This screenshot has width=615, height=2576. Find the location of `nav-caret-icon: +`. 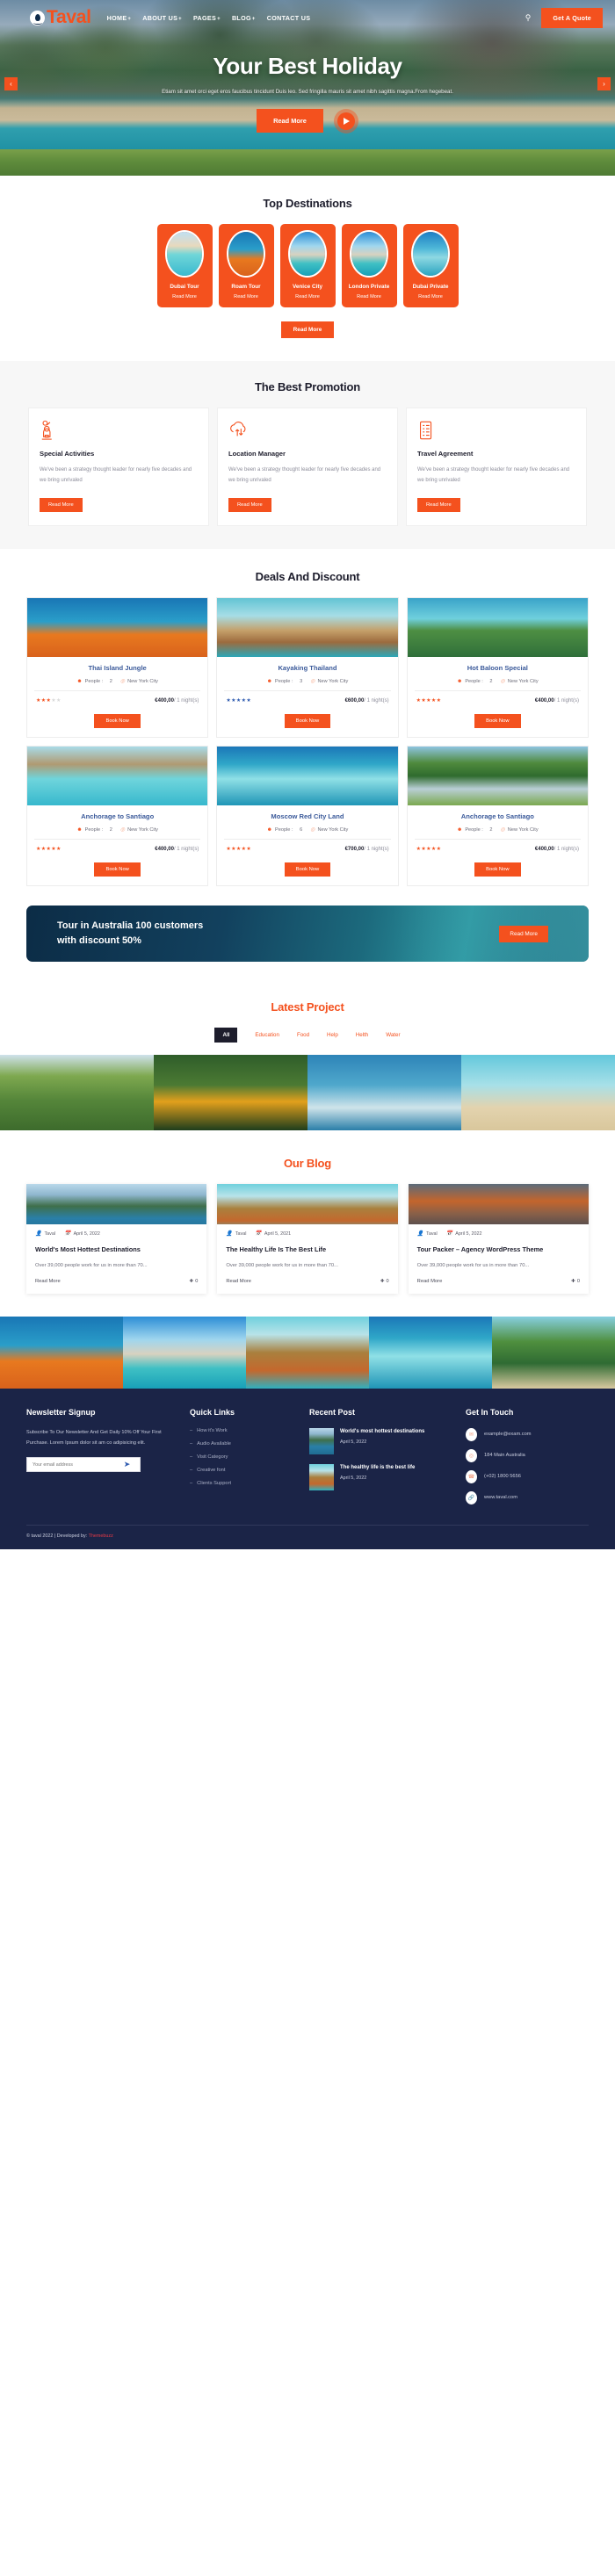

nav-caret-icon: + is located at coordinates (253, 19).